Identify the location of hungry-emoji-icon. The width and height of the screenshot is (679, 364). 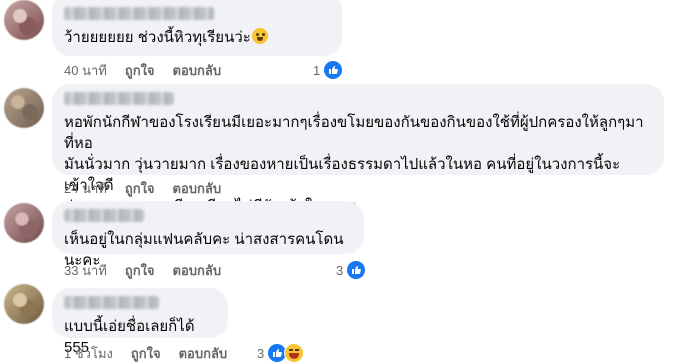
(259, 36).